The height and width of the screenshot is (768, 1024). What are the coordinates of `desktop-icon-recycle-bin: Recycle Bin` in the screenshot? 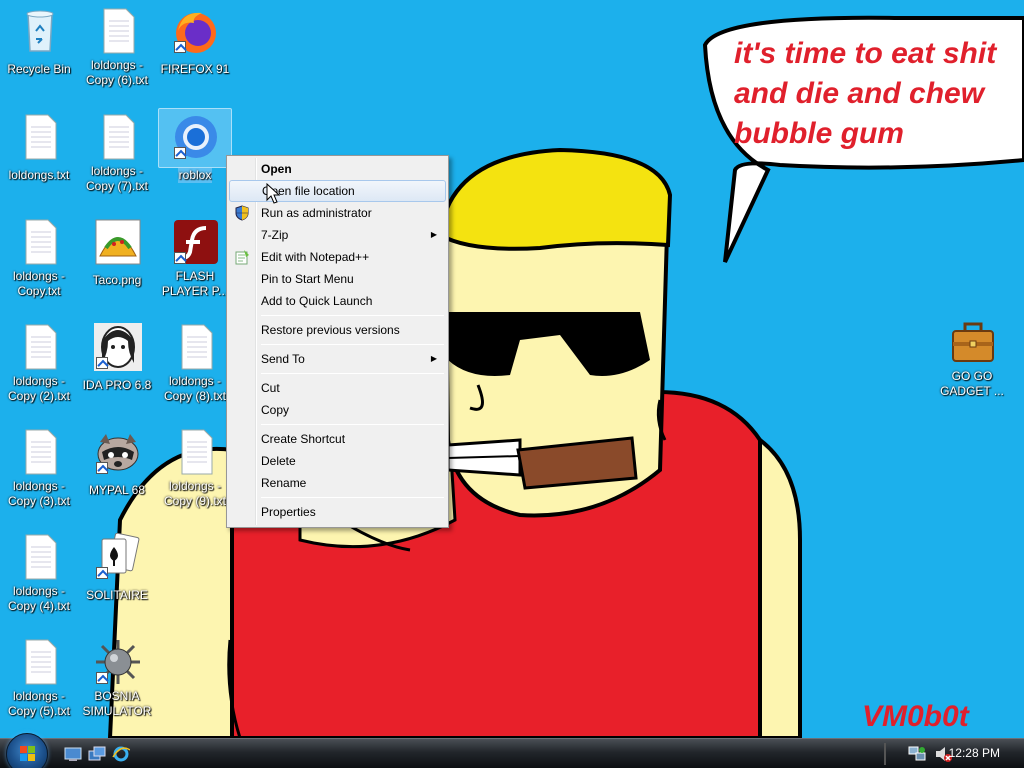 It's located at (39, 39).